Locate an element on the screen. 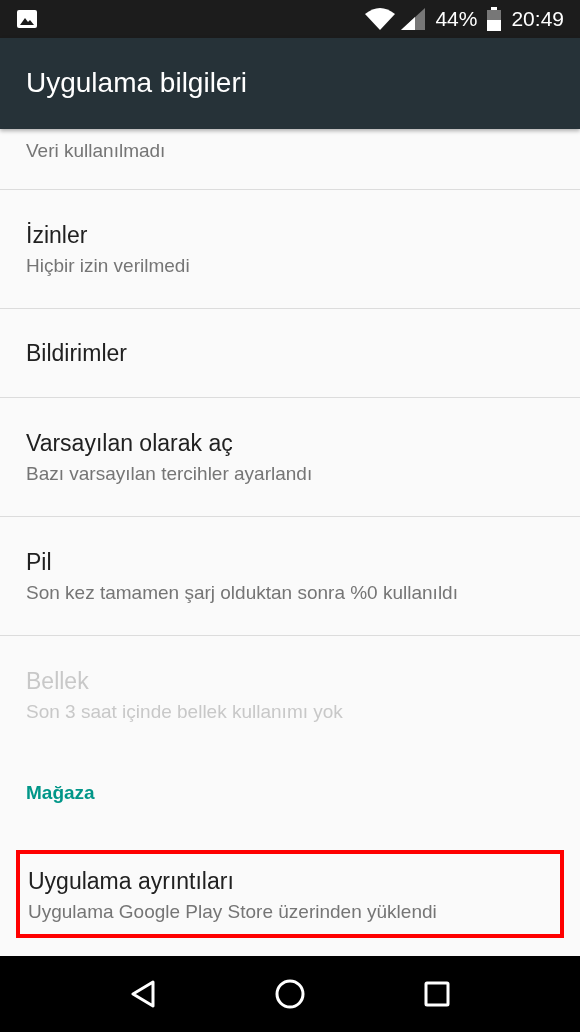 Image resolution: width=580 pixels, height=1032 pixels. item-title: Bildirimler is located at coordinates (77, 353).